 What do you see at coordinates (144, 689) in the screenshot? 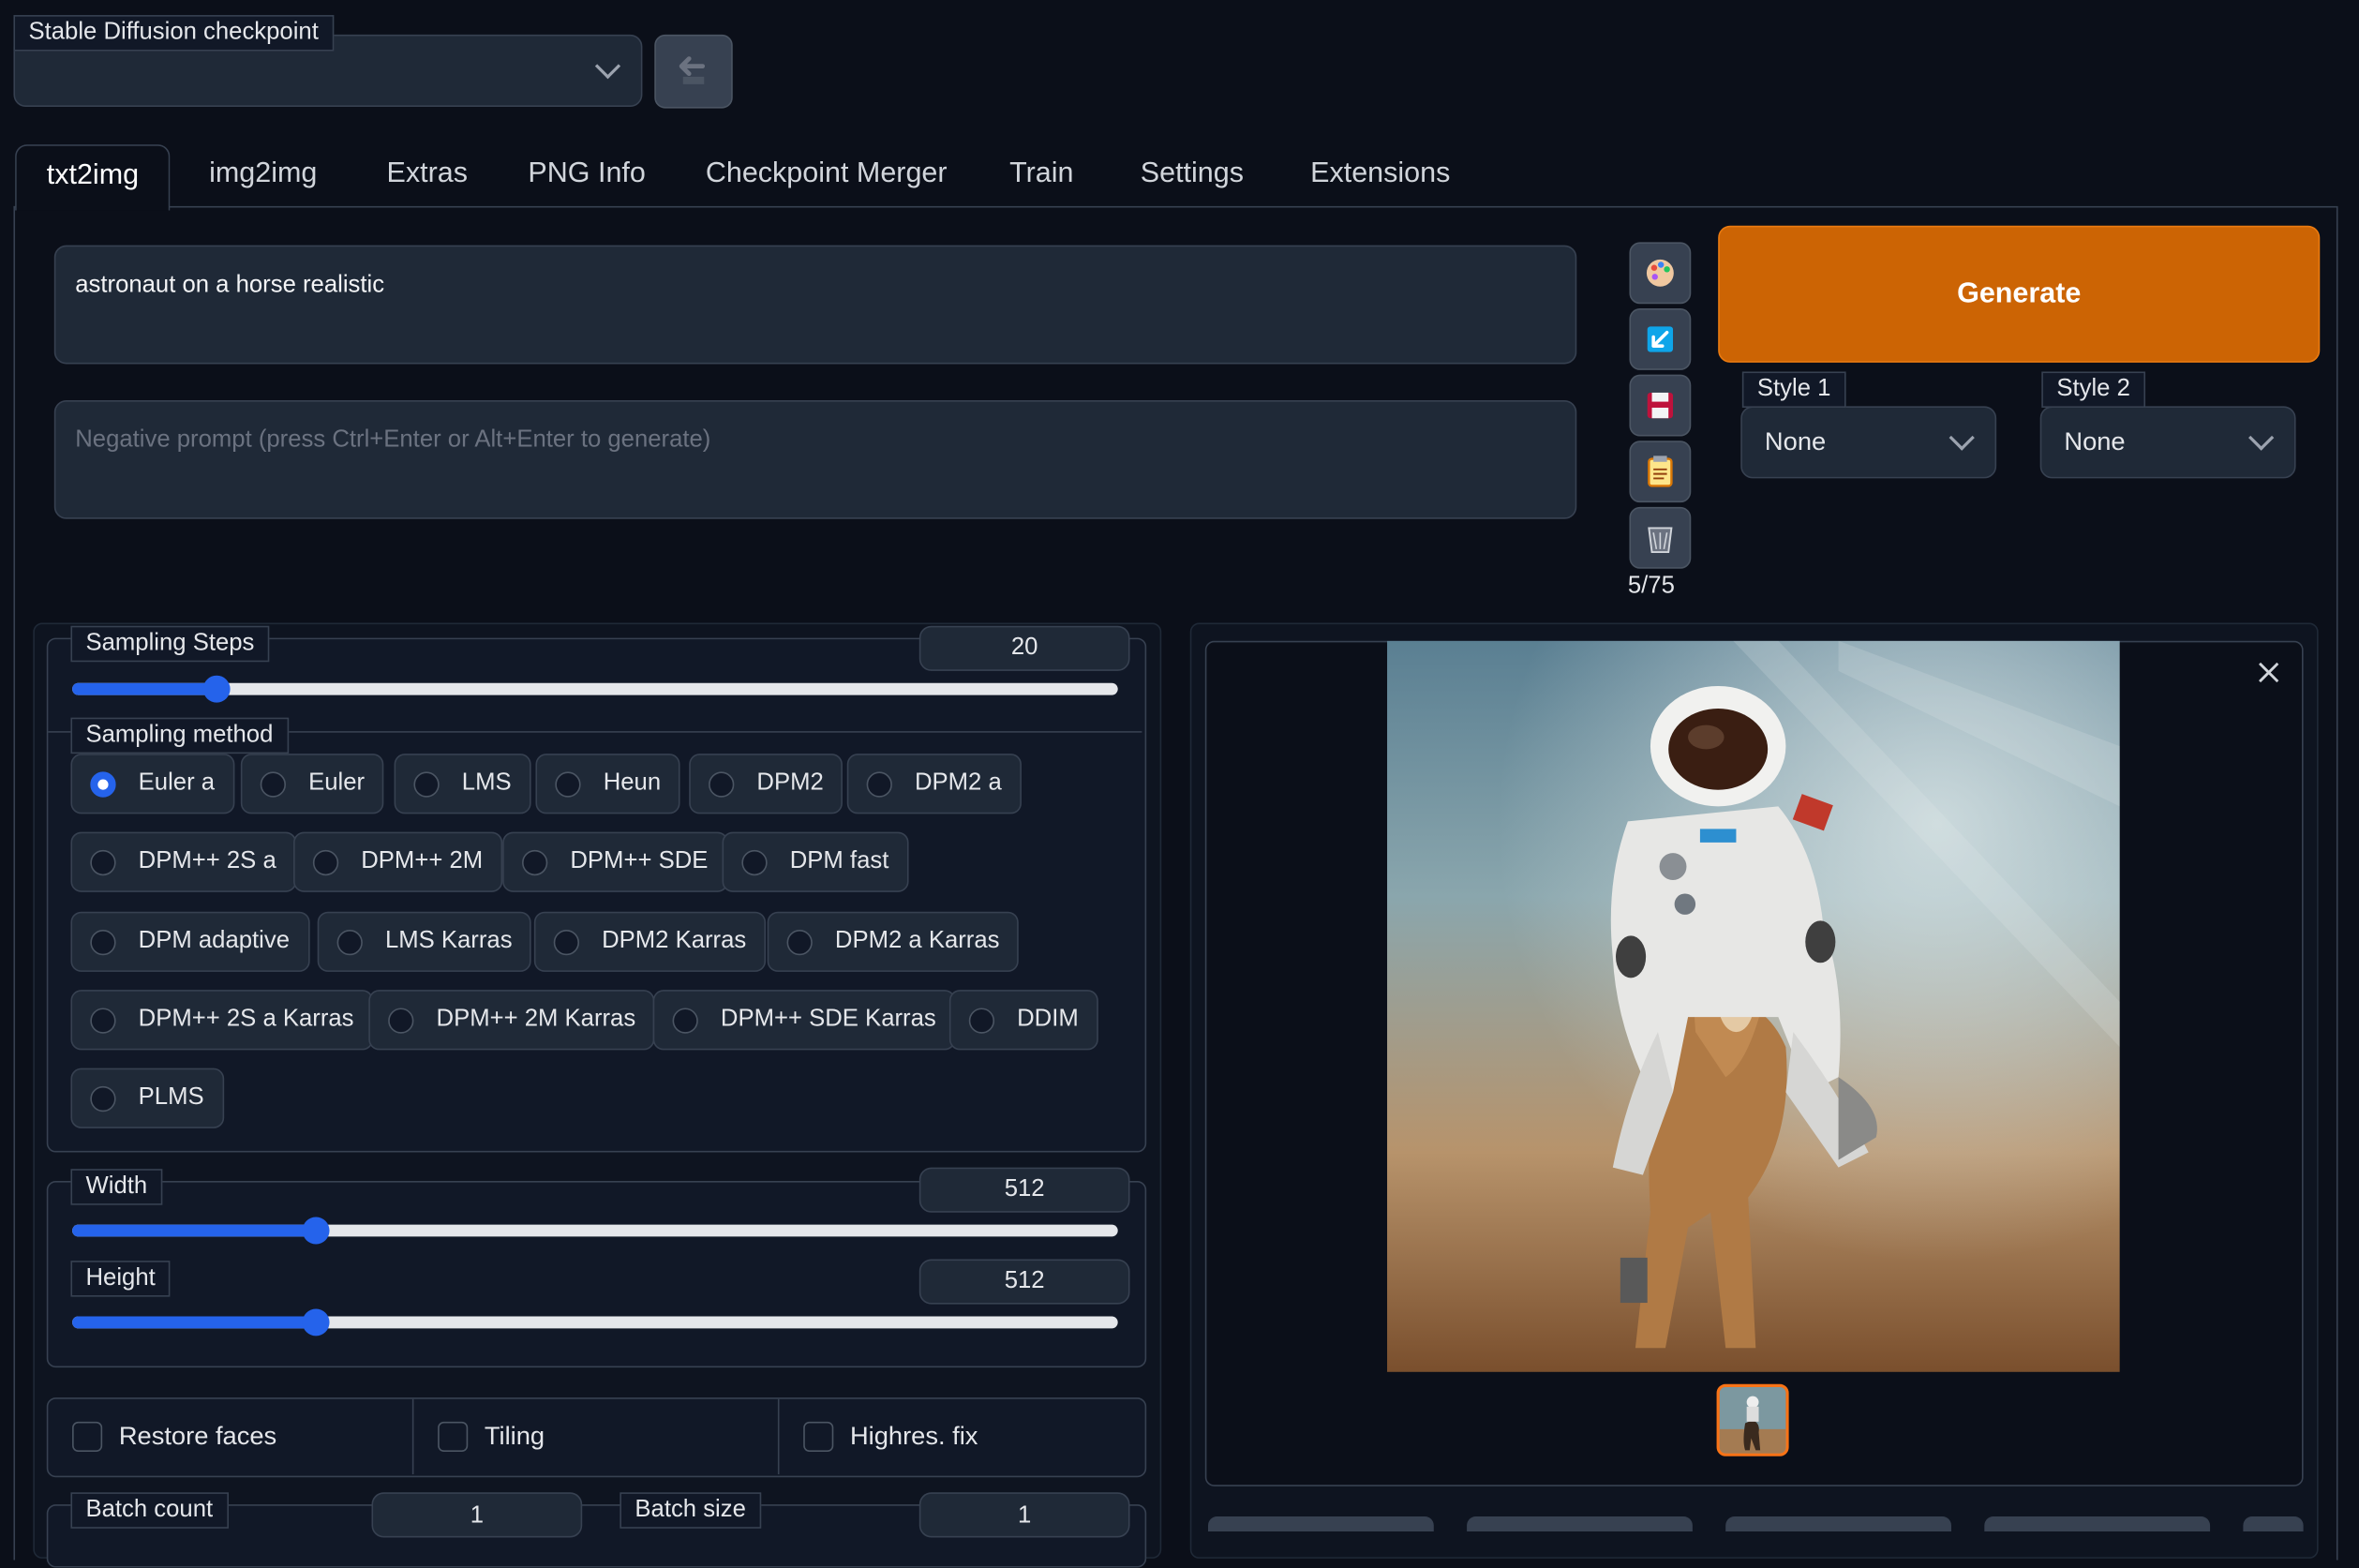
I see `sampling-steps-fill` at bounding box center [144, 689].